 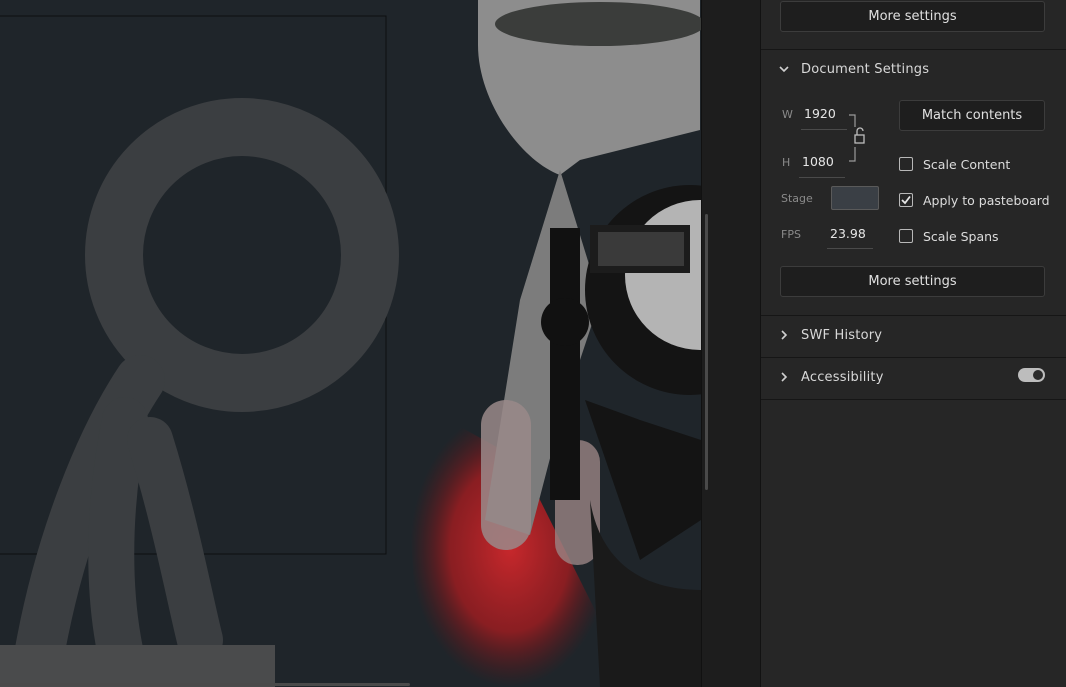 What do you see at coordinates (972, 115) in the screenshot?
I see `match-contents-button: Match contents` at bounding box center [972, 115].